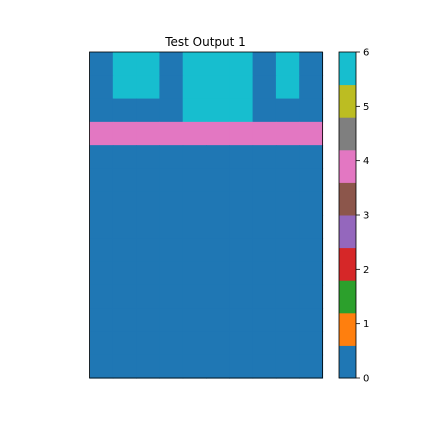  I want to click on colorbar-tick-label: 2, so click(366, 270).